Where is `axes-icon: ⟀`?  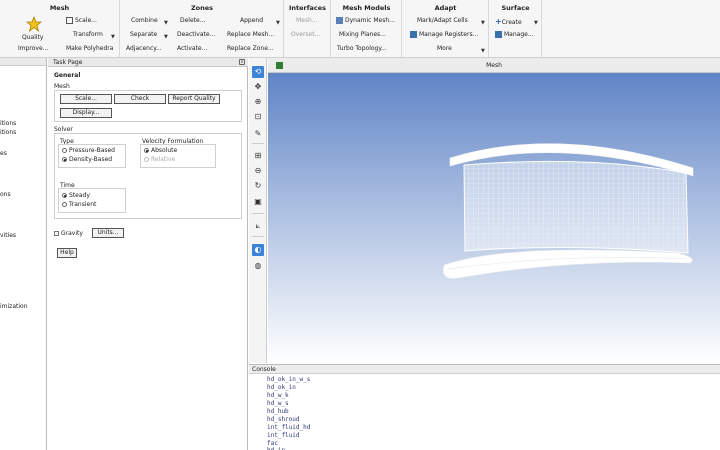 axes-icon: ⟀ is located at coordinates (258, 226).